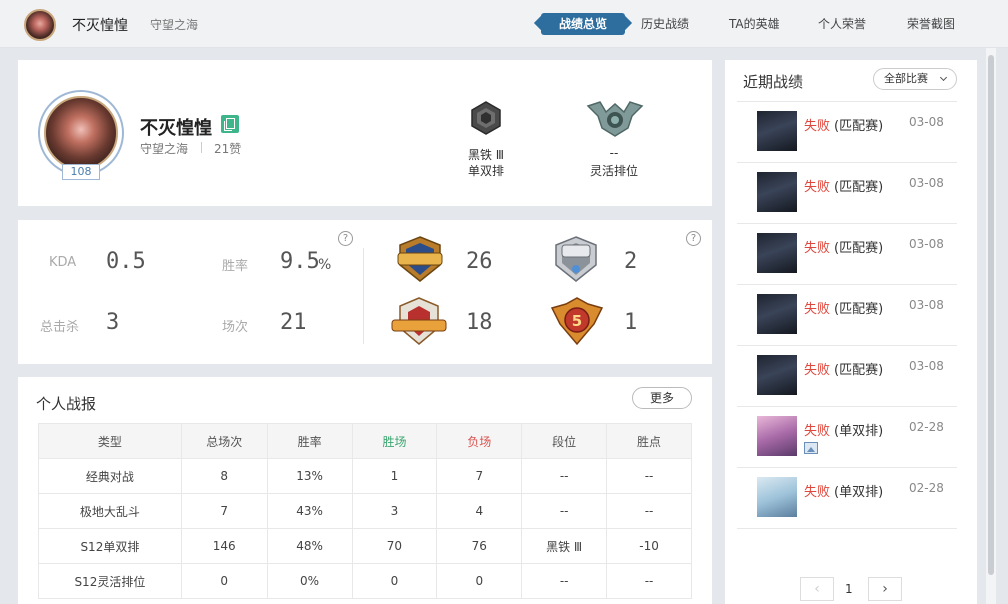  Describe the element at coordinates (110, 511) in the screenshot. I see `cell-type: 极地大乱斗` at that location.